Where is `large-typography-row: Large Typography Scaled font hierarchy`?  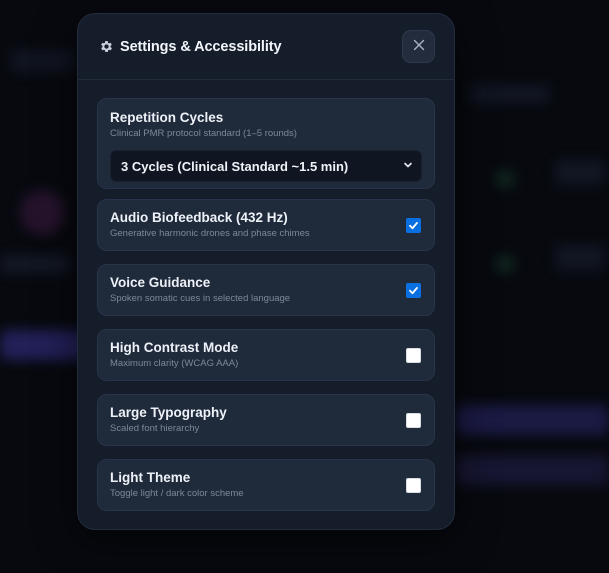
large-typography-row: Large Typography Scaled font hierarchy is located at coordinates (266, 420).